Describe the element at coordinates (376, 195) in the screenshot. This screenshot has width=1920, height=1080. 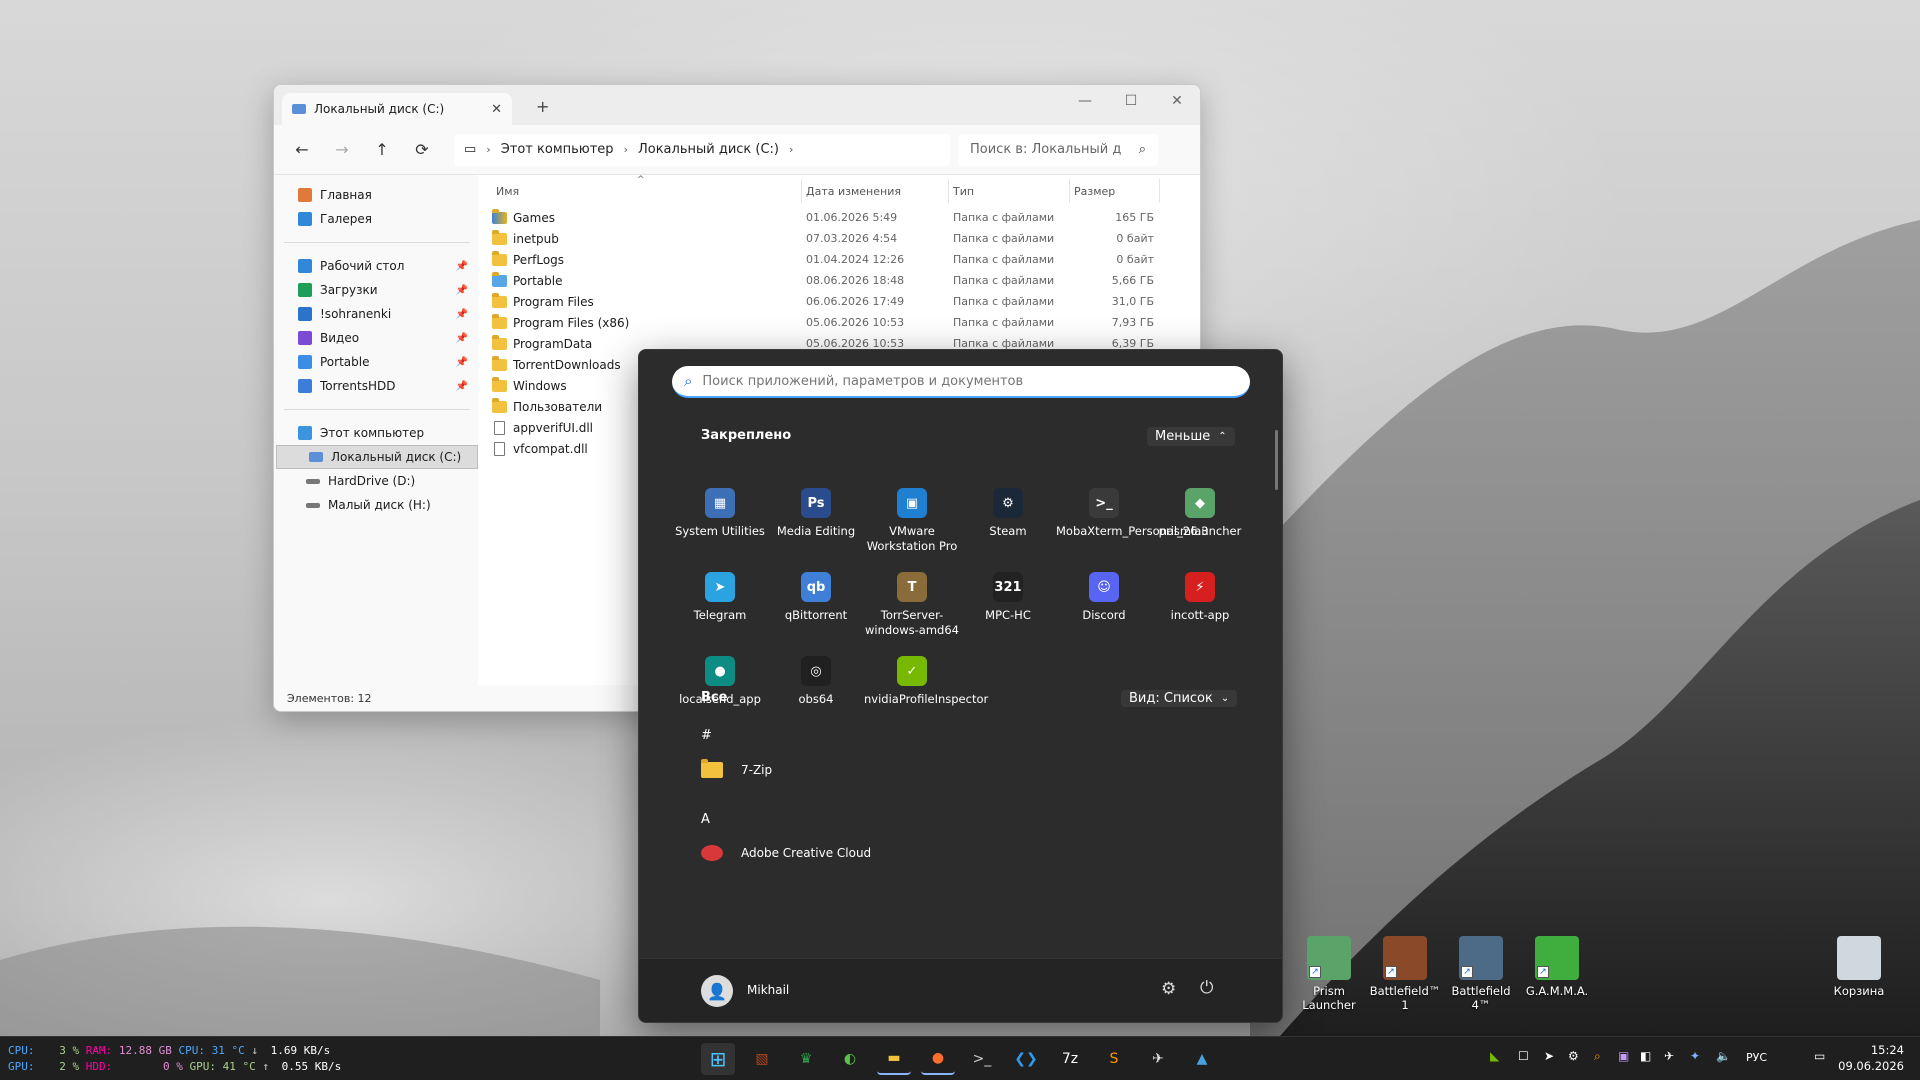
I see `nav-home: Главная` at that location.